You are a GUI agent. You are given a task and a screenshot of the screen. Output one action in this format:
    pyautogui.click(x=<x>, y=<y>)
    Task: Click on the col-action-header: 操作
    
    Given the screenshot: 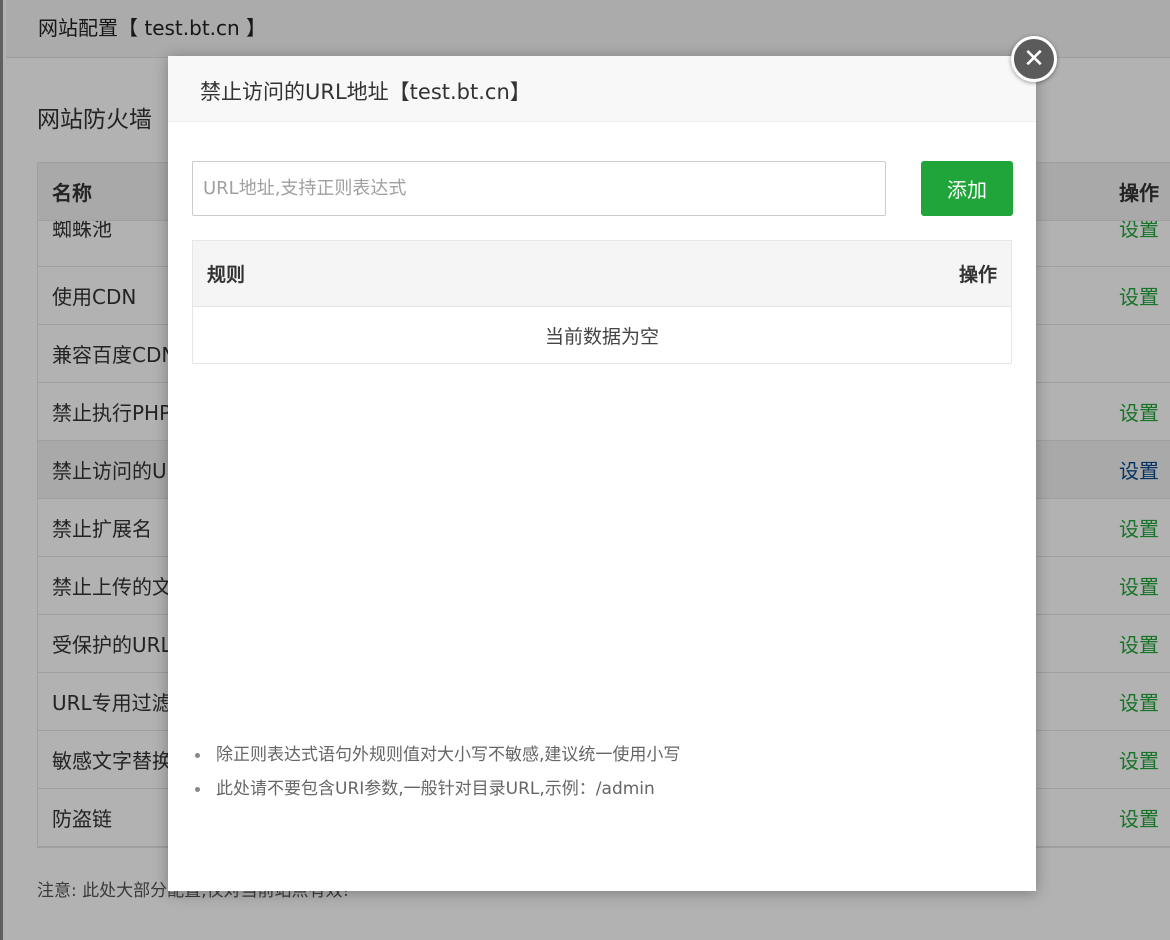 What is the action you would take?
    pyautogui.click(x=977, y=275)
    